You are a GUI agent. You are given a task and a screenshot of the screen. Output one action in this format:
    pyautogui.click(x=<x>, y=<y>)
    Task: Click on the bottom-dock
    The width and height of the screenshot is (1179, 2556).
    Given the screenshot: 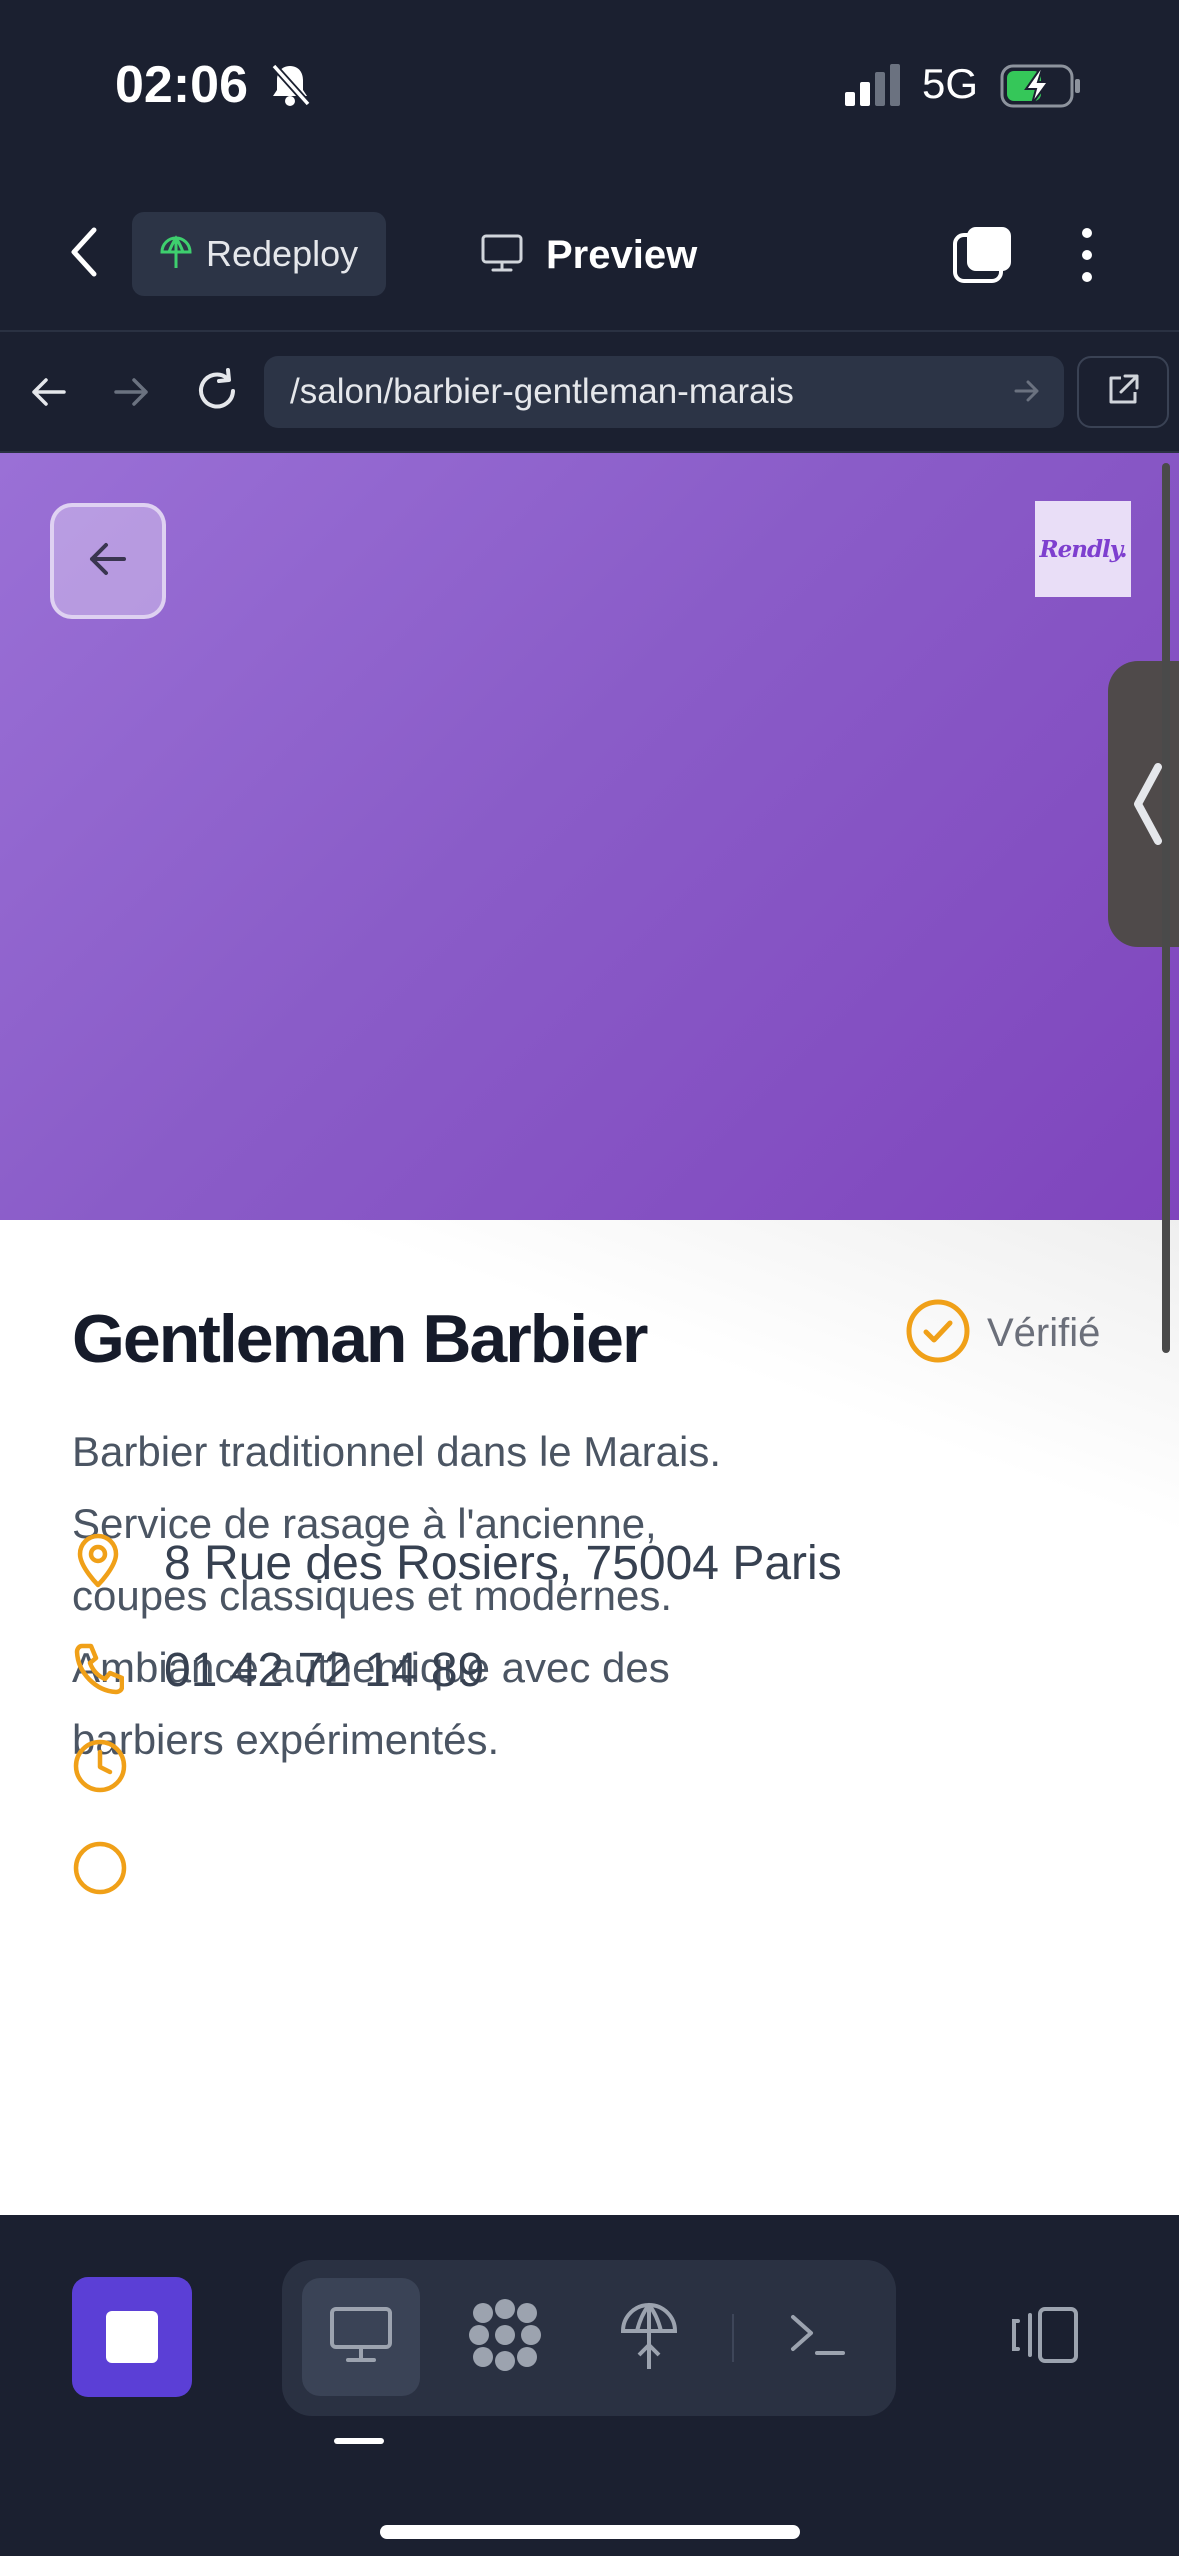 What is the action you would take?
    pyautogui.click(x=589, y=2385)
    